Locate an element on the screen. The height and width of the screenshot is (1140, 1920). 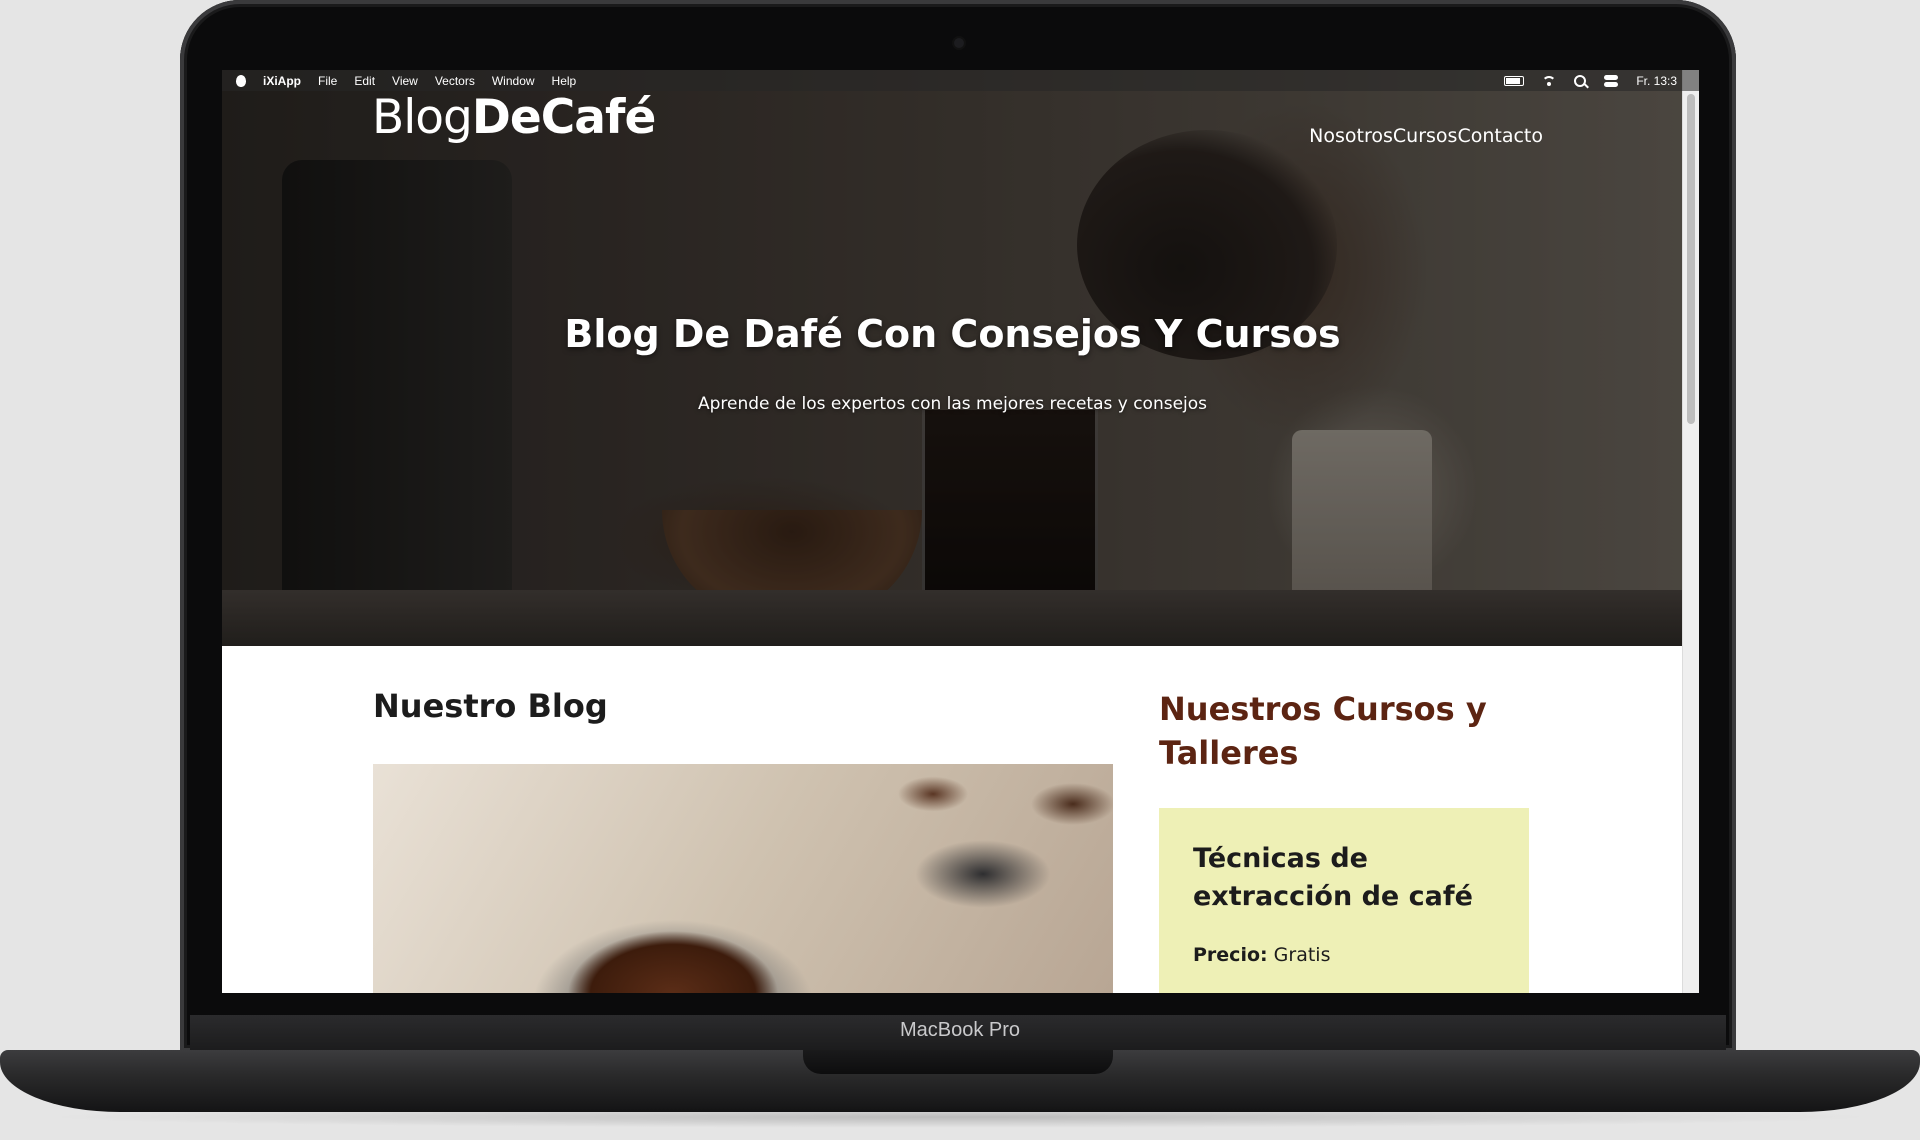
hero-title: Blog De Dafé Con Consejos Y Cursos is located at coordinates (952, 334).